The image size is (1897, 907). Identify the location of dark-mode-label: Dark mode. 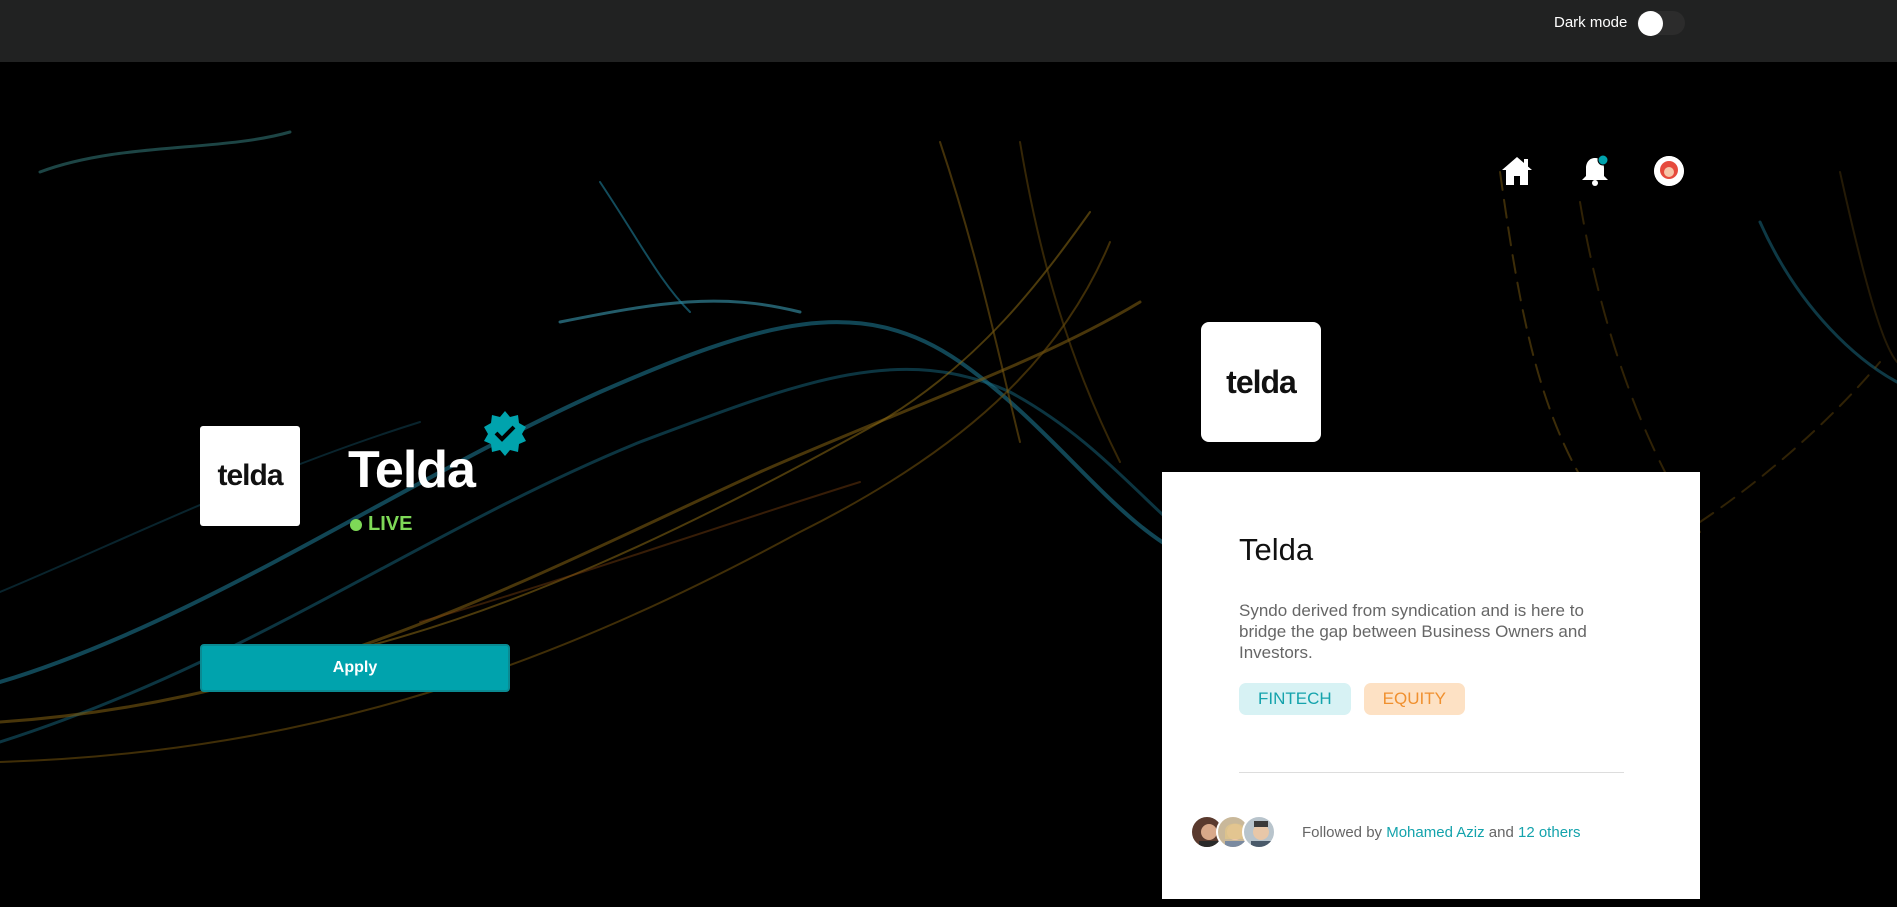
(1591, 22).